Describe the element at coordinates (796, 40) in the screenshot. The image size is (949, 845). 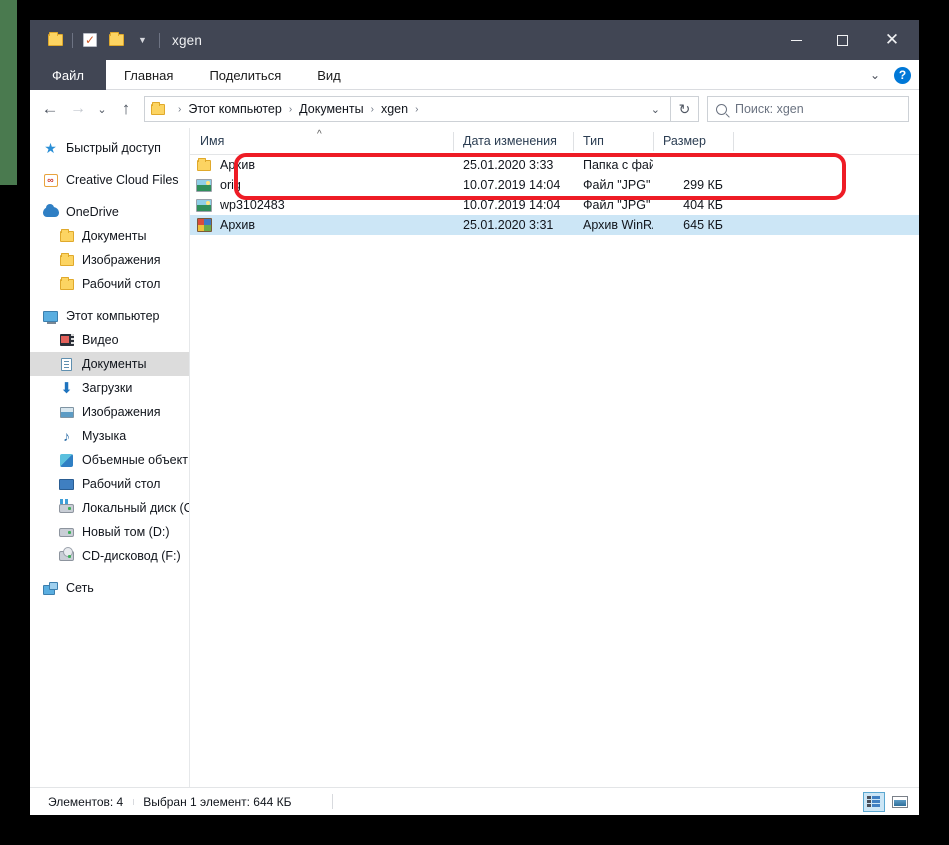
I see `minimize-icon` at that location.